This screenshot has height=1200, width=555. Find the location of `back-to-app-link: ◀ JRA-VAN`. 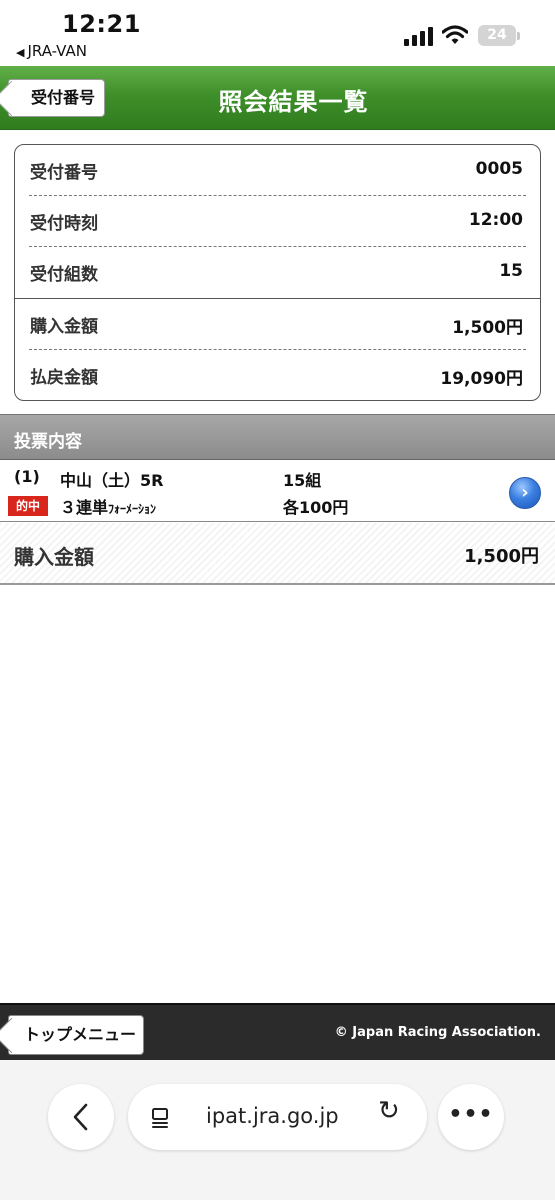

back-to-app-link: ◀ JRA-VAN is located at coordinates (51, 51).